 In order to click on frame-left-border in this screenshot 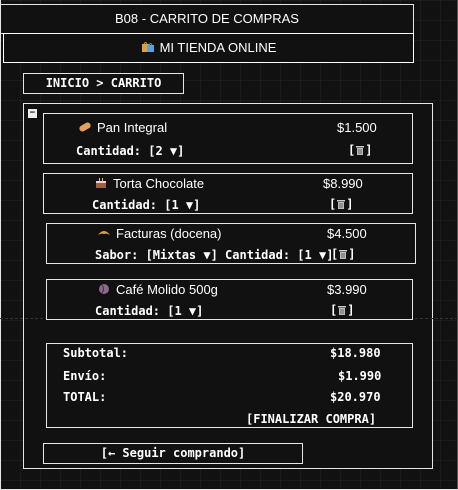, I will do `click(0, 245)`.